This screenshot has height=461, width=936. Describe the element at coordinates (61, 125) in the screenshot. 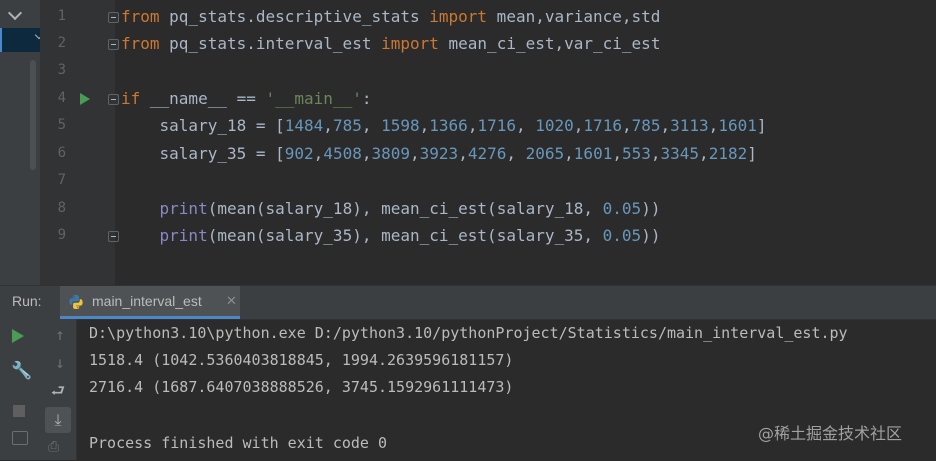

I see `line-number: 5` at that location.